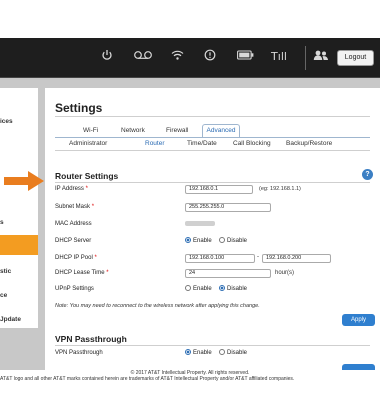 Image resolution: width=380 pixels, height=400 pixels. What do you see at coordinates (212, 116) in the screenshot?
I see `title-divider` at bounding box center [212, 116].